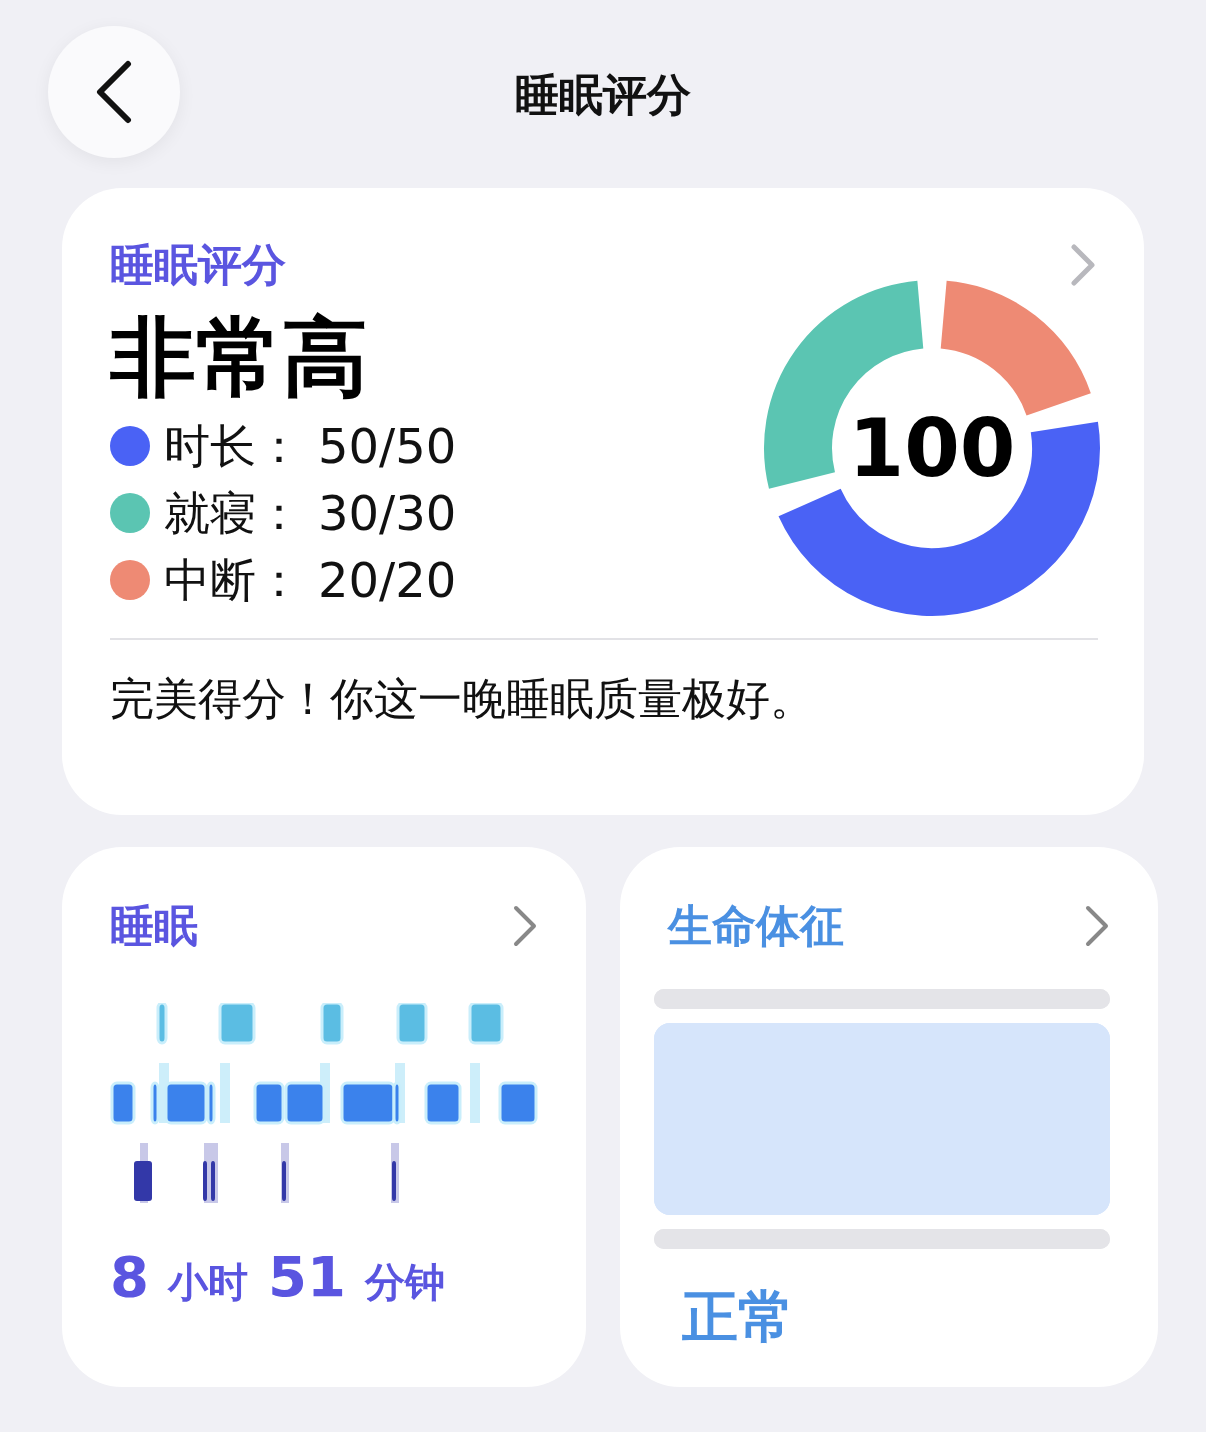 This screenshot has width=1206, height=1432. What do you see at coordinates (604, 685) in the screenshot?
I see `score-message: 完美得分！你这一晚睡眠质量极好。` at bounding box center [604, 685].